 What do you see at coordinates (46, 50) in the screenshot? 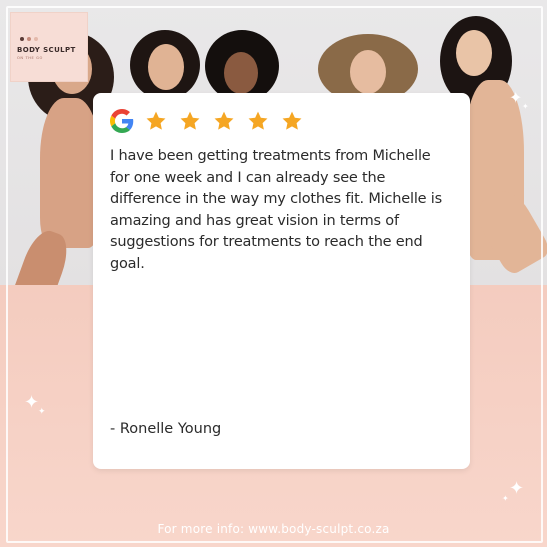
I see `brand-name: BODY SCULPT` at bounding box center [46, 50].